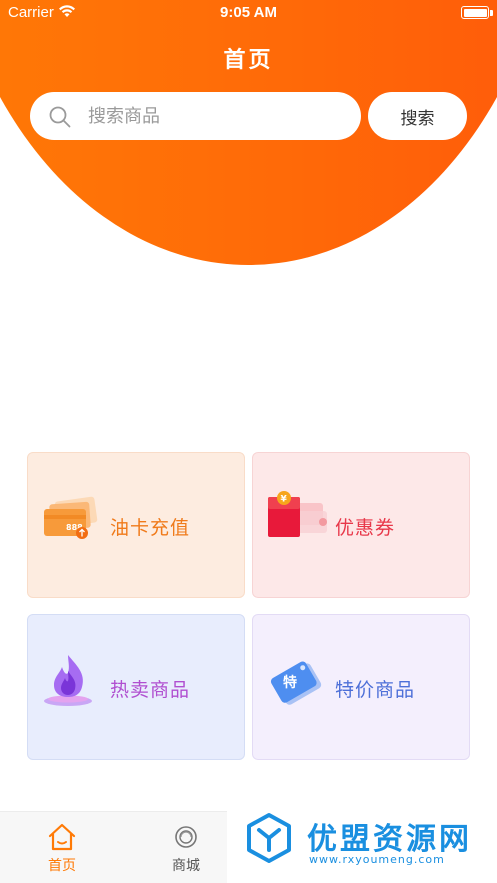 The width and height of the screenshot is (497, 883). Describe the element at coordinates (417, 116) in the screenshot. I see `search-button: 搜索` at that location.